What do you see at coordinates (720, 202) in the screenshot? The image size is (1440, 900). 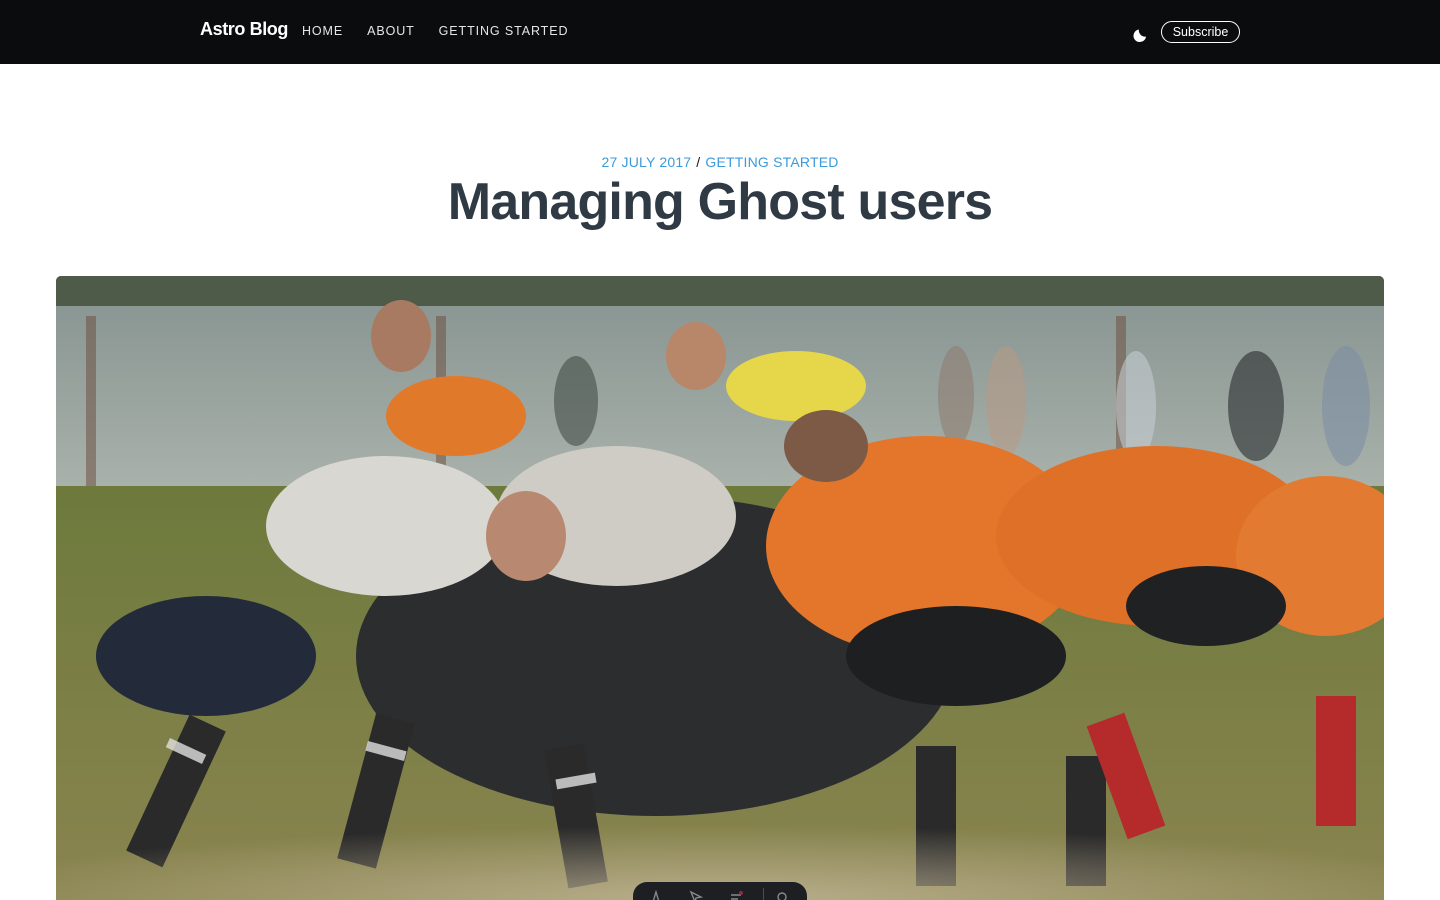 I see `post-title: Managing Ghost users` at bounding box center [720, 202].